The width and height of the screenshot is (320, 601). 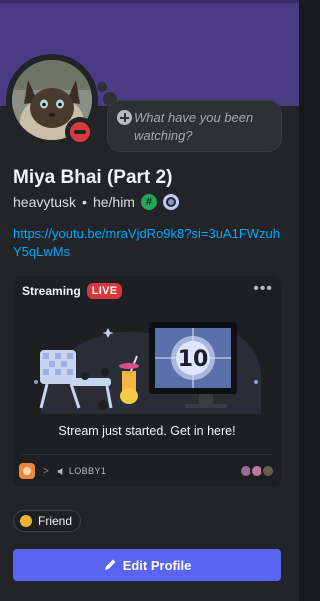 I want to click on chevron-right-icon: >, so click(x=46, y=471).